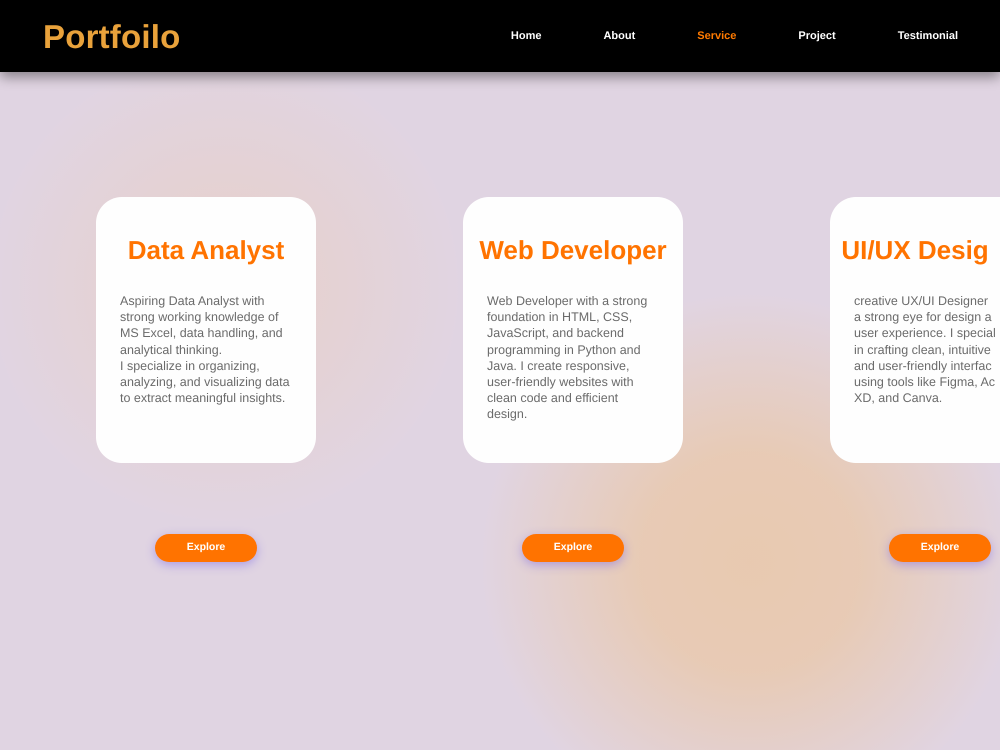 This screenshot has height=750, width=1000. Describe the element at coordinates (619, 36) in the screenshot. I see `nav-link: About` at that location.